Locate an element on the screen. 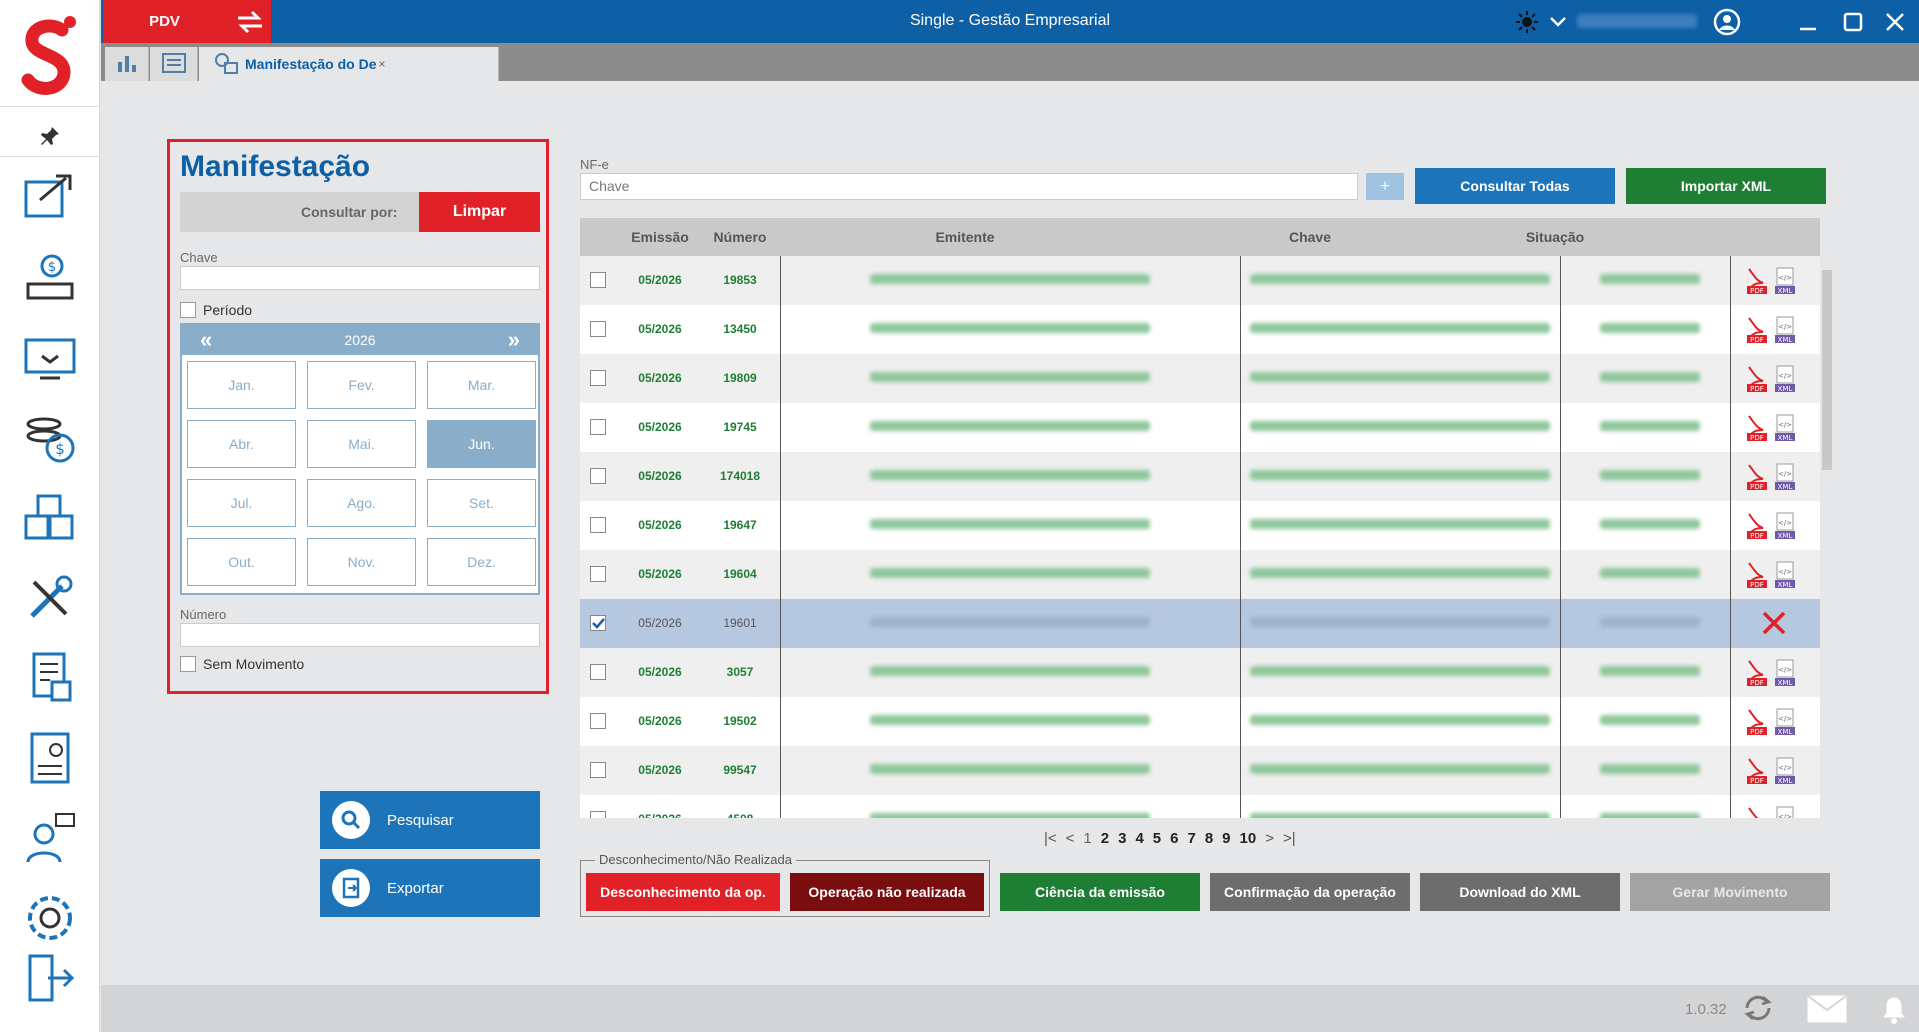  scroll-thumb is located at coordinates (1827, 370).